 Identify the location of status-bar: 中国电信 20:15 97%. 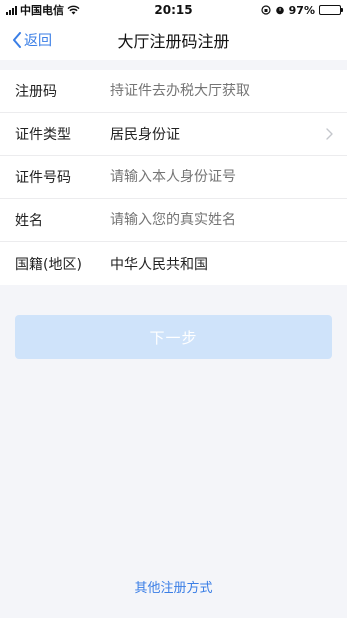
(173, 10).